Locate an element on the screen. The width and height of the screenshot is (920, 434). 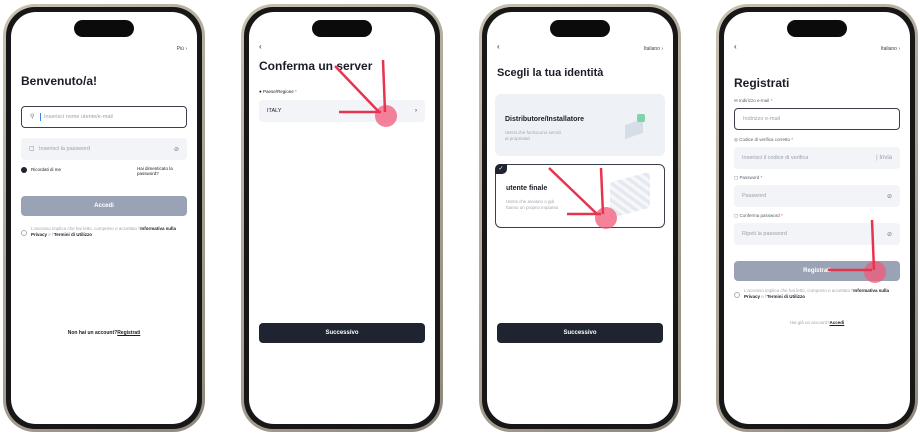
password-input: Password ⊘ is located at coordinates (817, 196).